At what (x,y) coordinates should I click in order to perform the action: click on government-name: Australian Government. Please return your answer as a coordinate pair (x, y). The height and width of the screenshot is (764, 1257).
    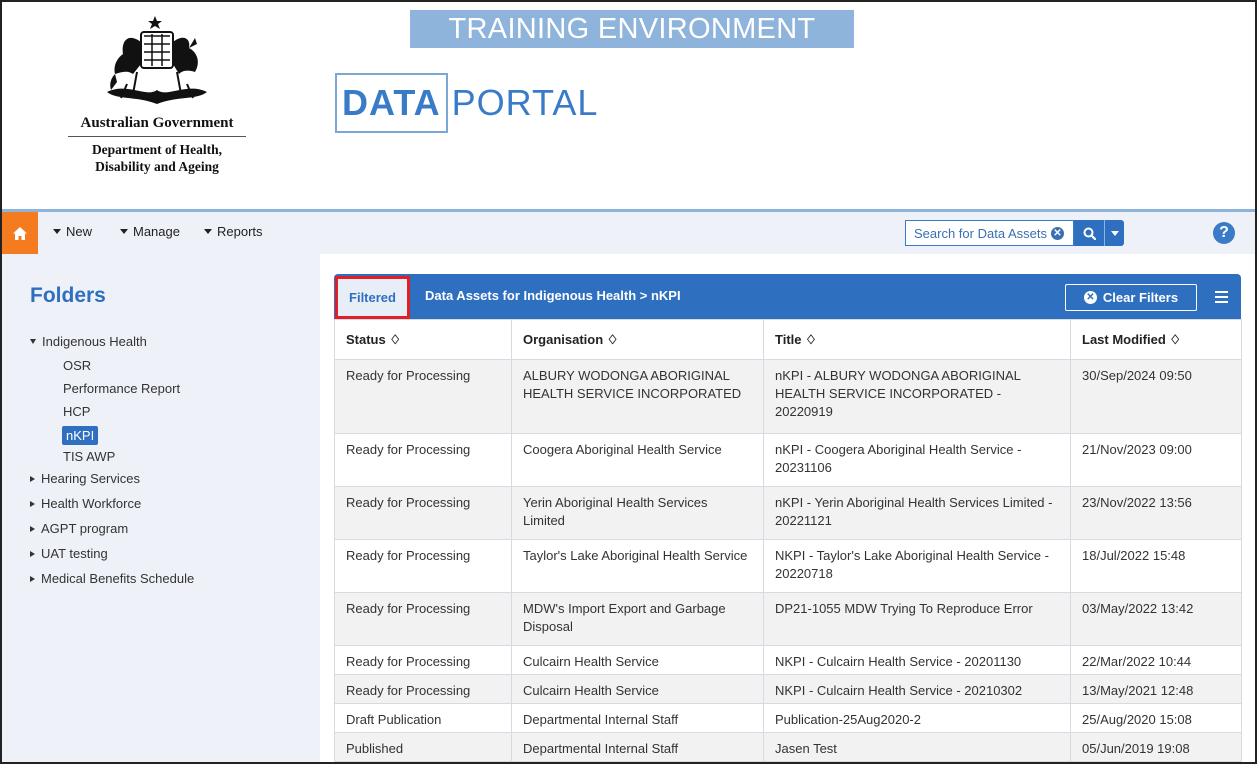
    Looking at the image, I should click on (157, 123).